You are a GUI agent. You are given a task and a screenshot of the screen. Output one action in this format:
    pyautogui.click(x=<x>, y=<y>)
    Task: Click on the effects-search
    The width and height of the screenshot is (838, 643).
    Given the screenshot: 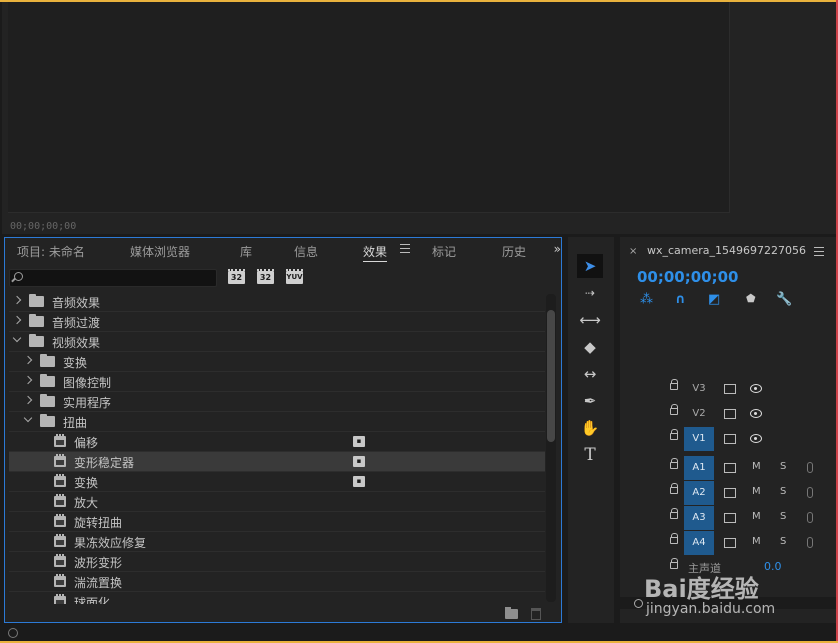 What is the action you would take?
    pyautogui.click(x=113, y=278)
    